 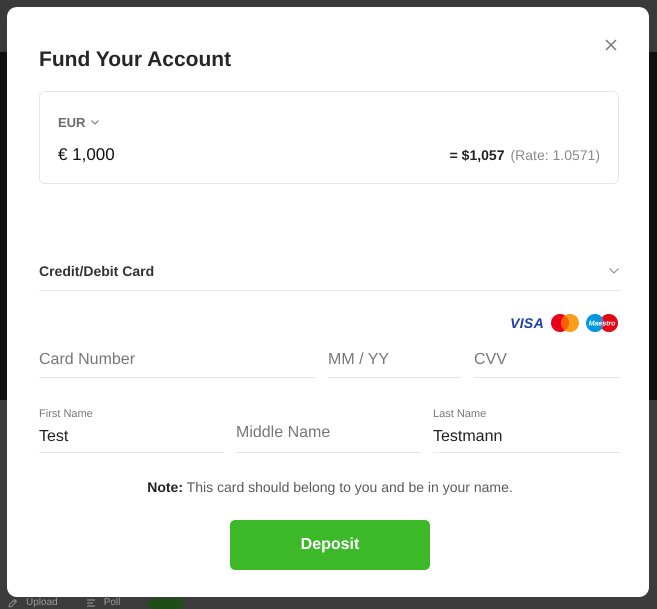 What do you see at coordinates (86, 155) in the screenshot?
I see `amount-value: € 1,000` at bounding box center [86, 155].